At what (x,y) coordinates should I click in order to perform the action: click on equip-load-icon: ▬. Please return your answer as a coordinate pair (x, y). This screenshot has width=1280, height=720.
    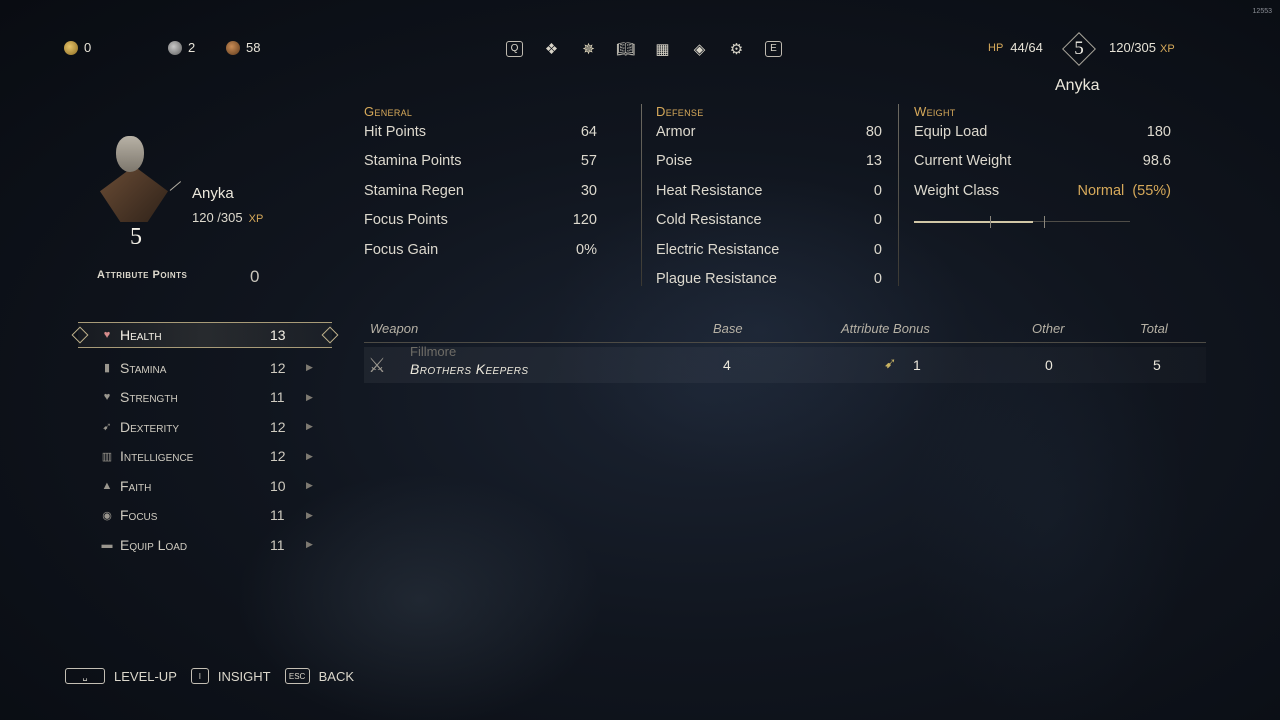
    Looking at the image, I should click on (107, 544).